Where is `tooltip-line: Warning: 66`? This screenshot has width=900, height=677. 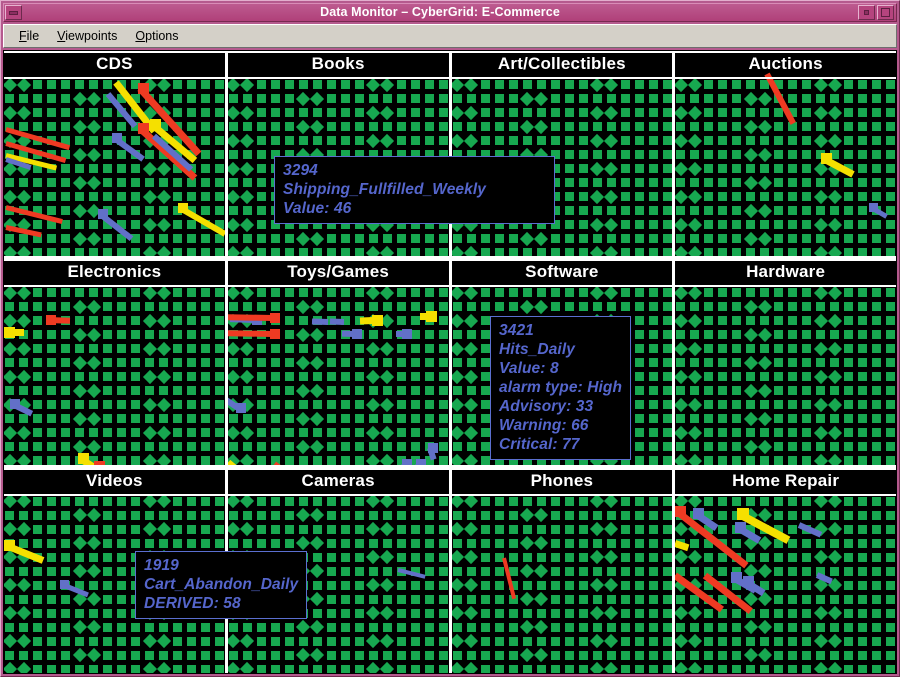
tooltip-line: Warning: 66 is located at coordinates (544, 425).